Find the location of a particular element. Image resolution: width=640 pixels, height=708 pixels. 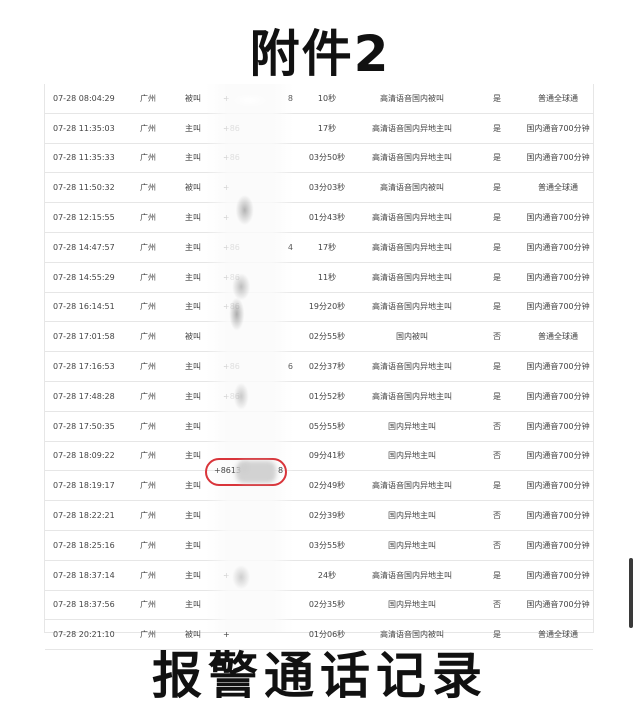

record-duration: 03分03秒 is located at coordinates (327, 188).